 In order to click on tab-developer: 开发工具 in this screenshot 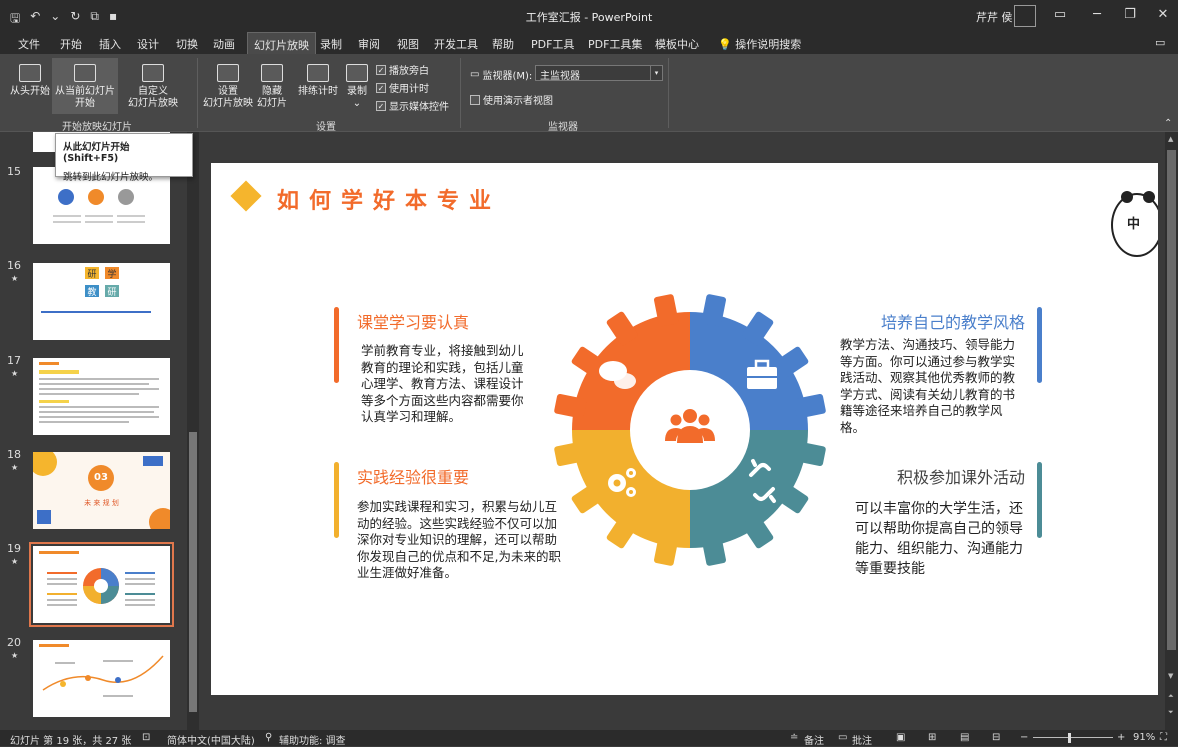, I will do `click(456, 44)`.